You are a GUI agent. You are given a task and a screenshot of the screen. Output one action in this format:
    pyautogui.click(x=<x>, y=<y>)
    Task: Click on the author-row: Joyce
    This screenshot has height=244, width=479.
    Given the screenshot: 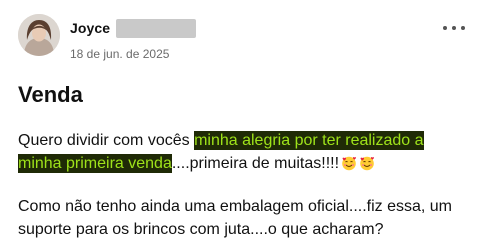 What is the action you would take?
    pyautogui.click(x=133, y=28)
    